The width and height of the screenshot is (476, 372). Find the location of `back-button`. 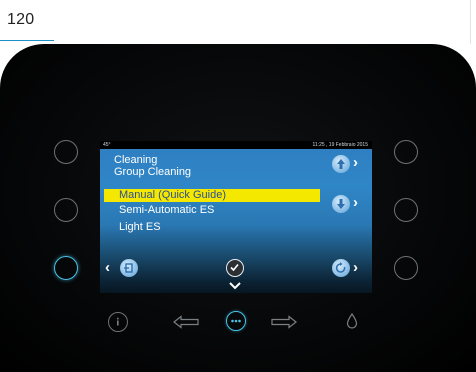

back-button is located at coordinates (129, 268).